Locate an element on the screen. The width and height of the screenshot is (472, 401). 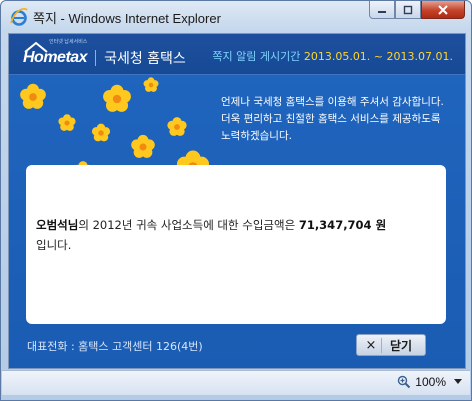
message-middle: 의 2012년 귀속 사업소득에 대한 수입금액은 is located at coordinates (187, 225).